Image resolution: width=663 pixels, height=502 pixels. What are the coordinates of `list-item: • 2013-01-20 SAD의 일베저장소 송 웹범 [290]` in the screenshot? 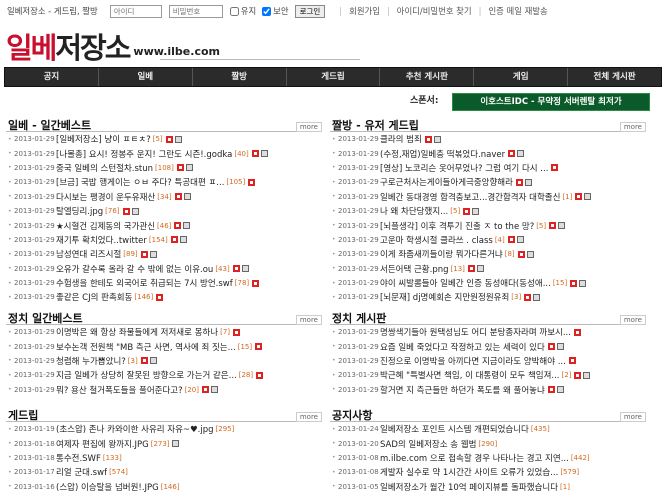 It's located at (488, 443).